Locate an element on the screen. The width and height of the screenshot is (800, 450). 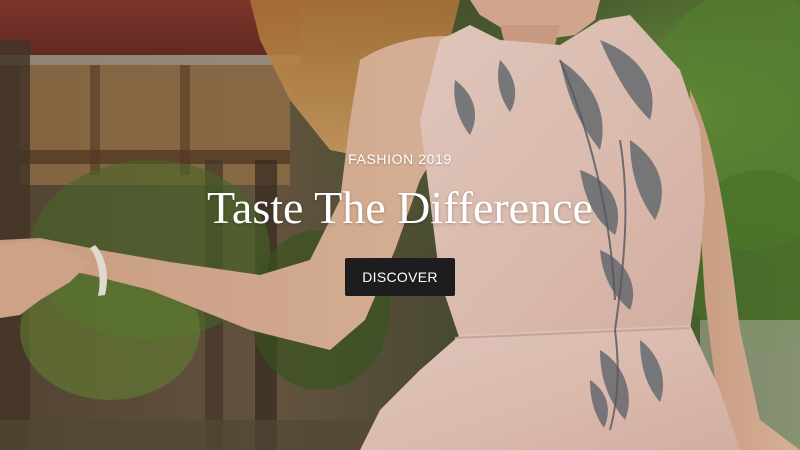
hero-title: Taste The Difference is located at coordinates (400, 207).